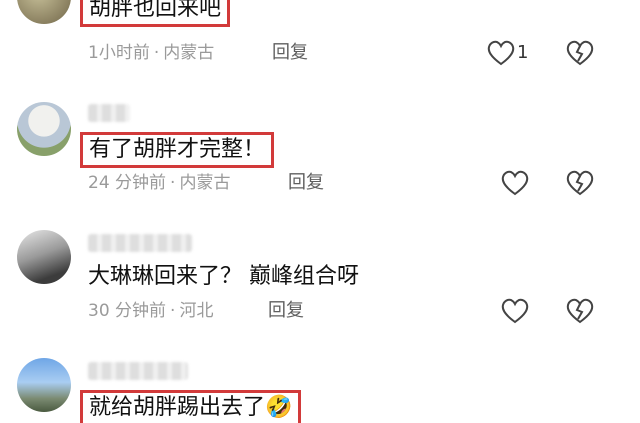 This screenshot has width=640, height=423. What do you see at coordinates (155, 13) in the screenshot?
I see `comment-text: 胡胖也回来吧` at bounding box center [155, 13].